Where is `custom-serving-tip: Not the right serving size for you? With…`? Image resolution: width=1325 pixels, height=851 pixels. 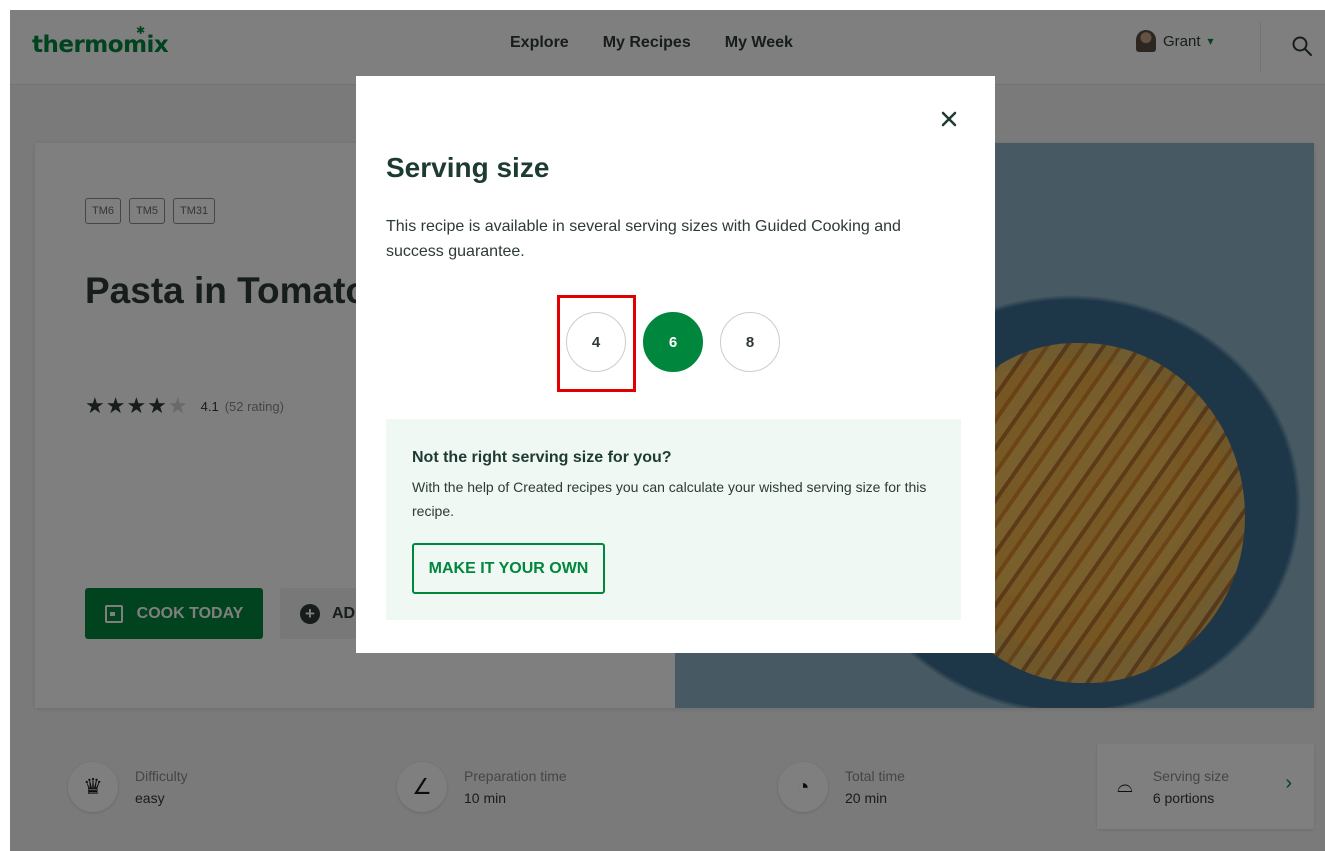 custom-serving-tip: Not the right serving size for you? With… is located at coordinates (673, 519).